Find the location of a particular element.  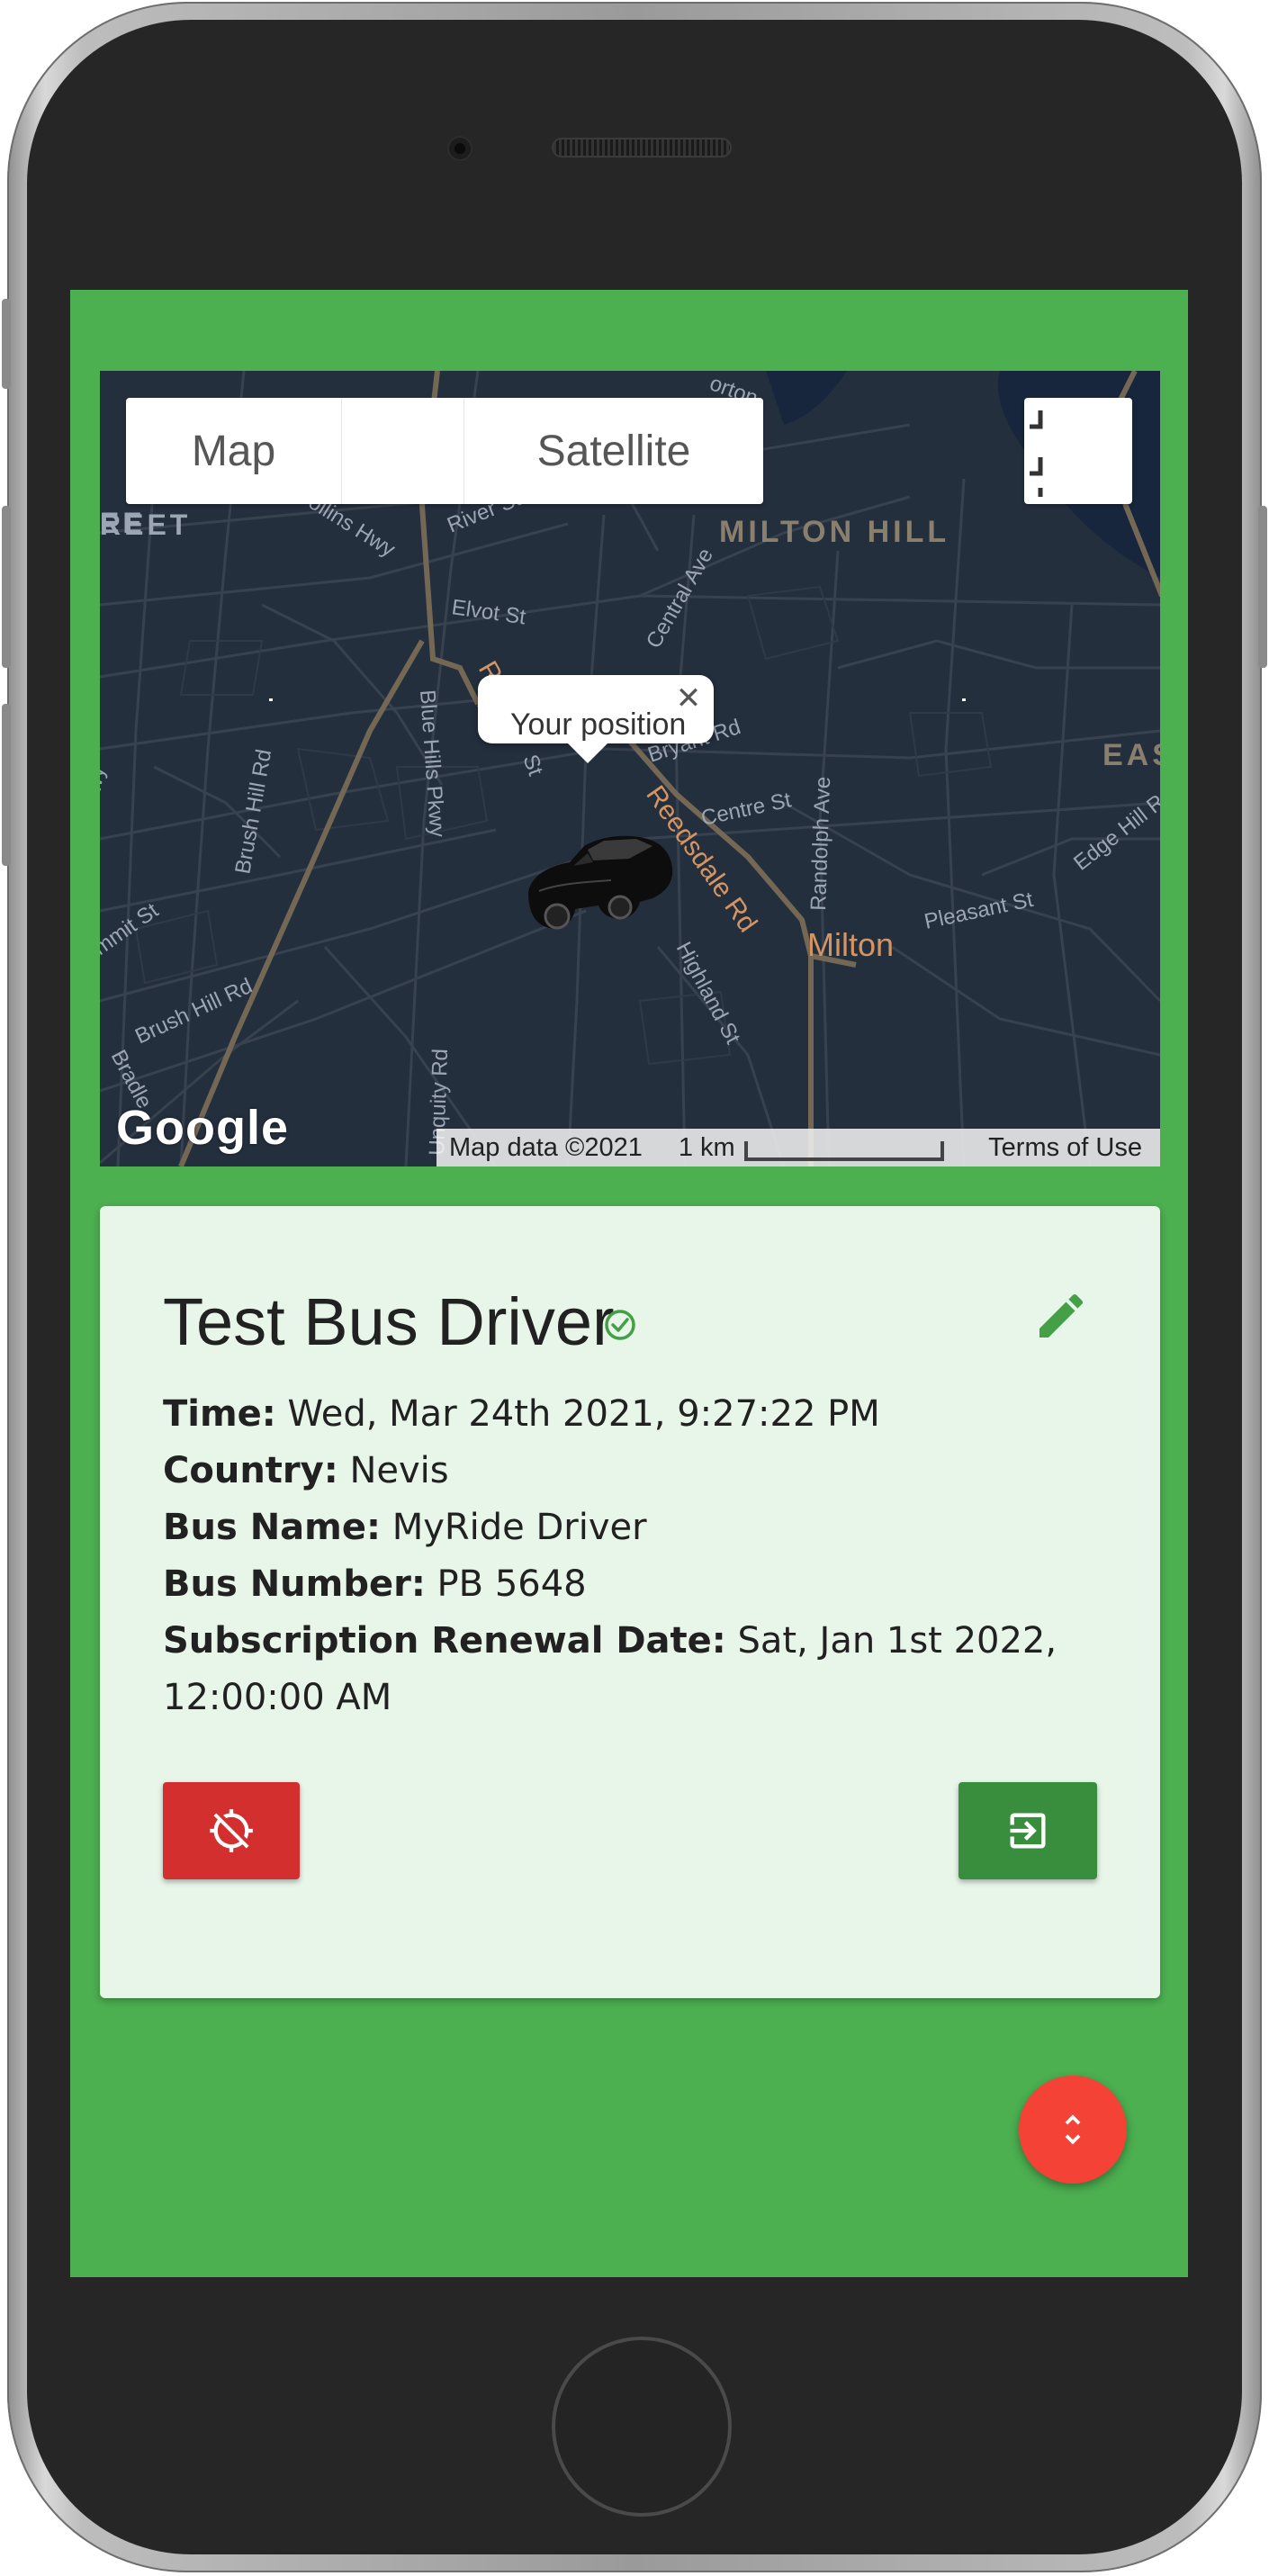

unfold-more-icon is located at coordinates (1073, 2129).